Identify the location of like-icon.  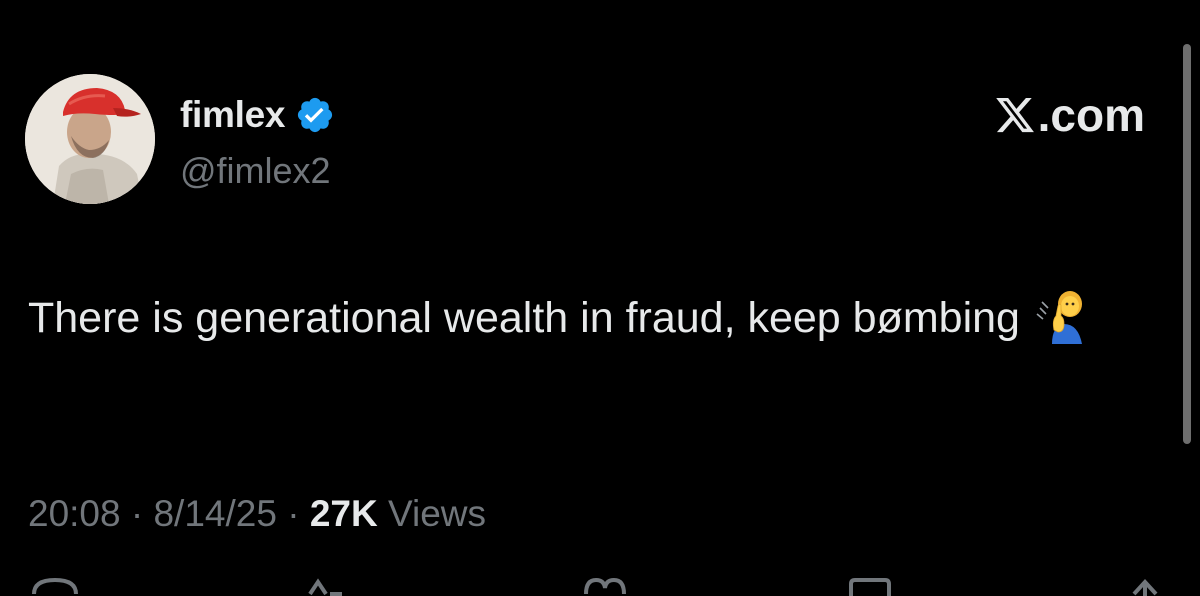
(605, 586).